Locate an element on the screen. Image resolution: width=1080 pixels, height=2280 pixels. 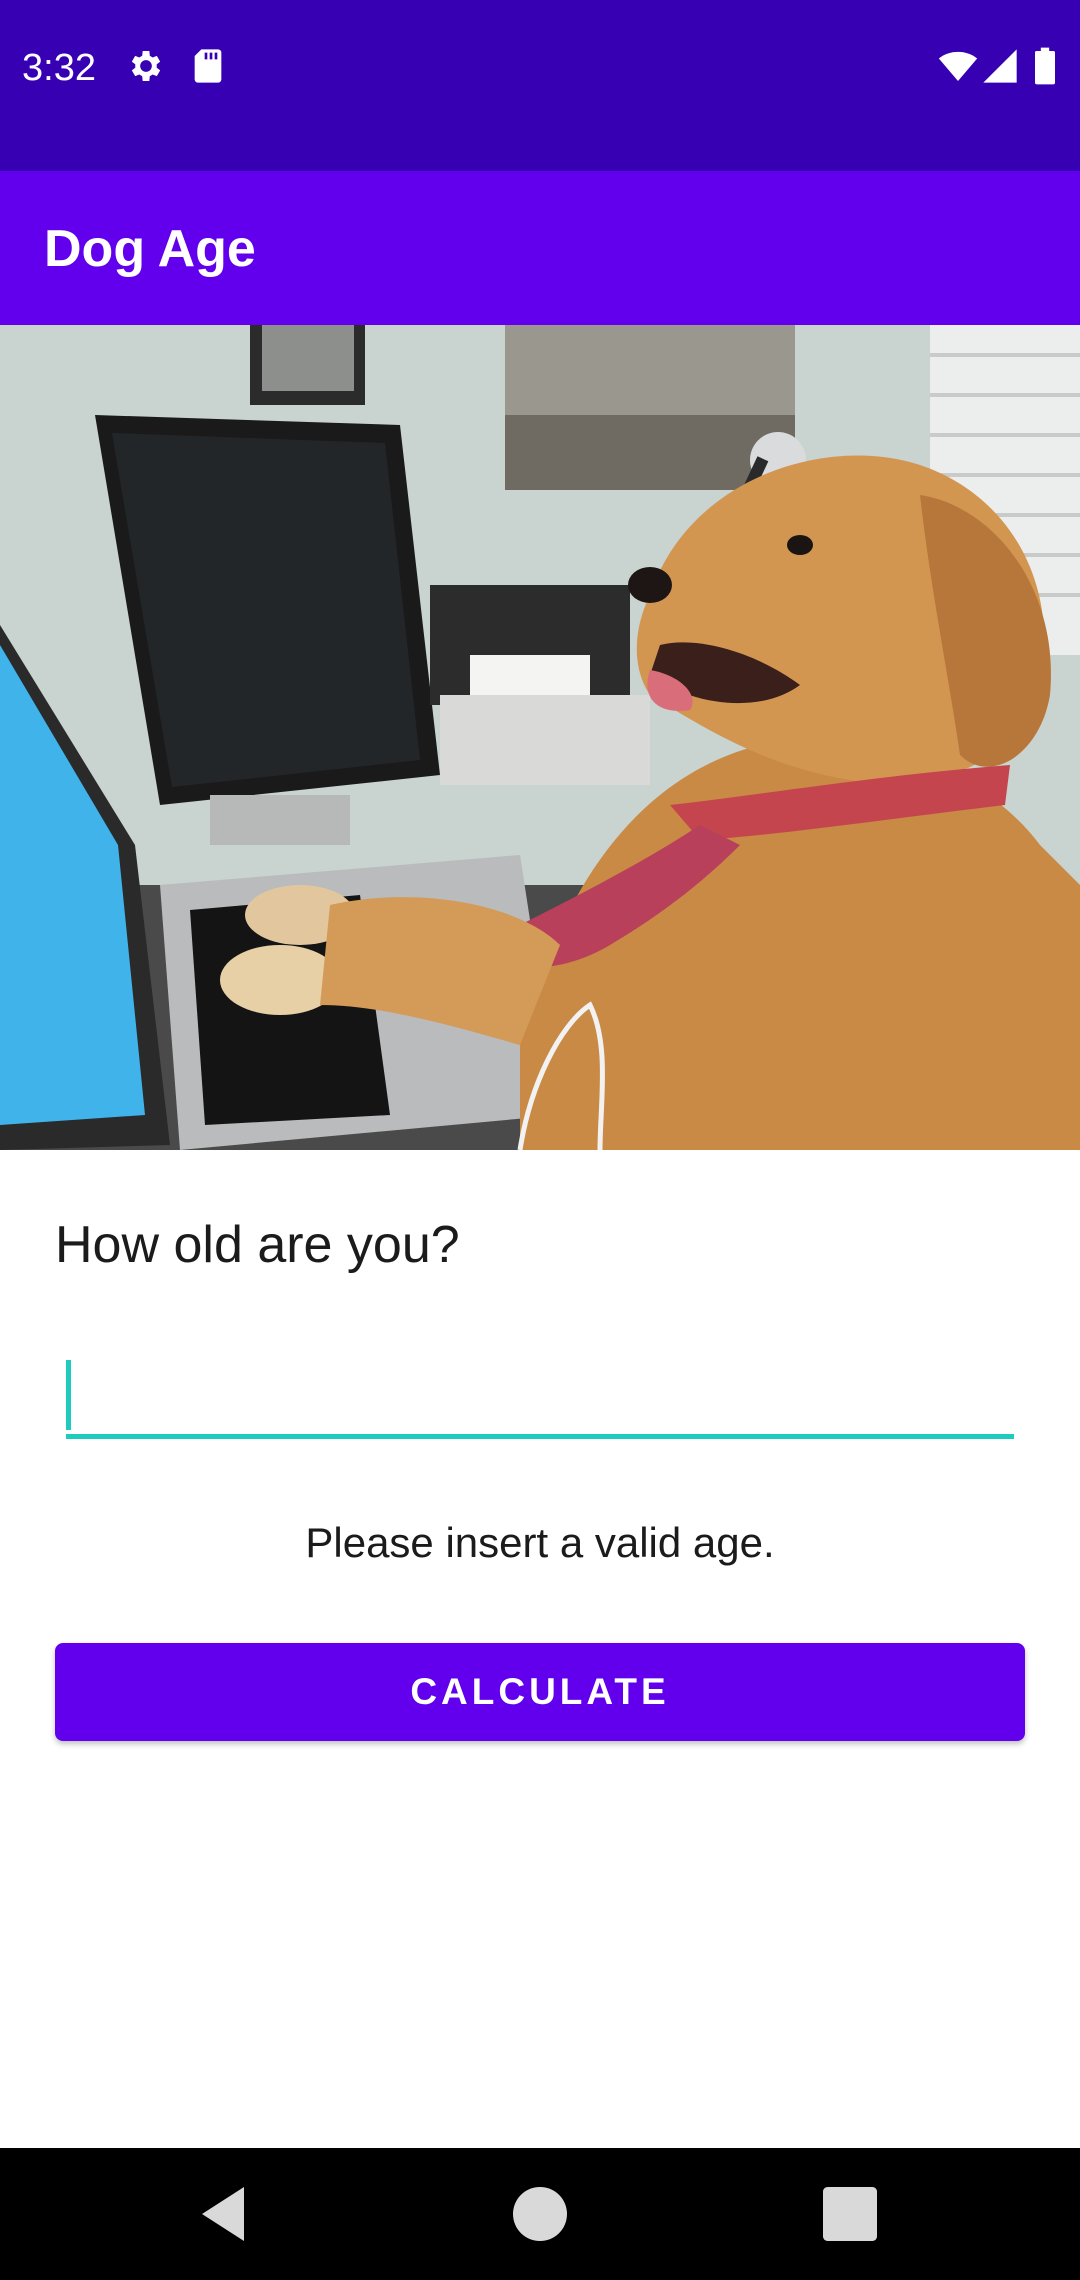
age-input-container is located at coordinates (540, 1395).